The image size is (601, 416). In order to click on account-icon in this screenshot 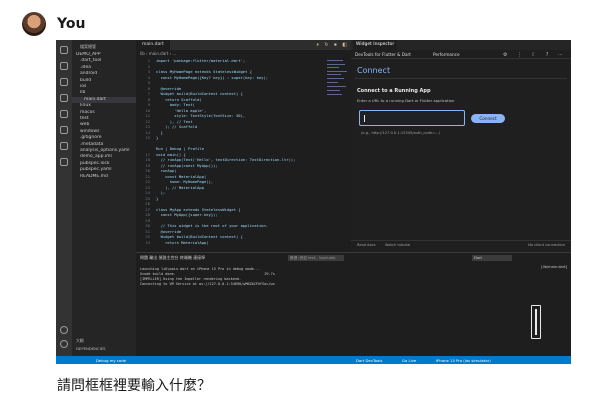, I will do `click(64, 330)`.